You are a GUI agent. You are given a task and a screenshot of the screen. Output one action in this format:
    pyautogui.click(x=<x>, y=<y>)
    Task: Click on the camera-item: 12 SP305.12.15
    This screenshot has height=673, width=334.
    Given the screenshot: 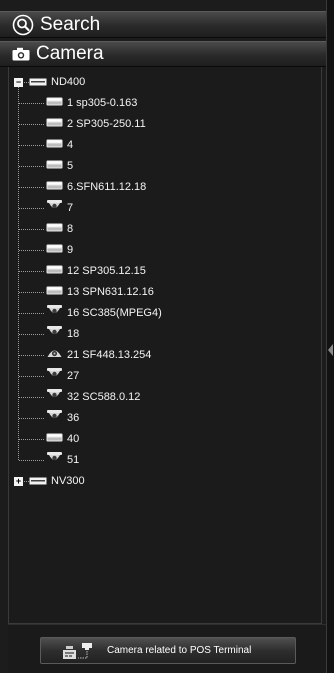 What is the action you would take?
    pyautogui.click(x=96, y=271)
    